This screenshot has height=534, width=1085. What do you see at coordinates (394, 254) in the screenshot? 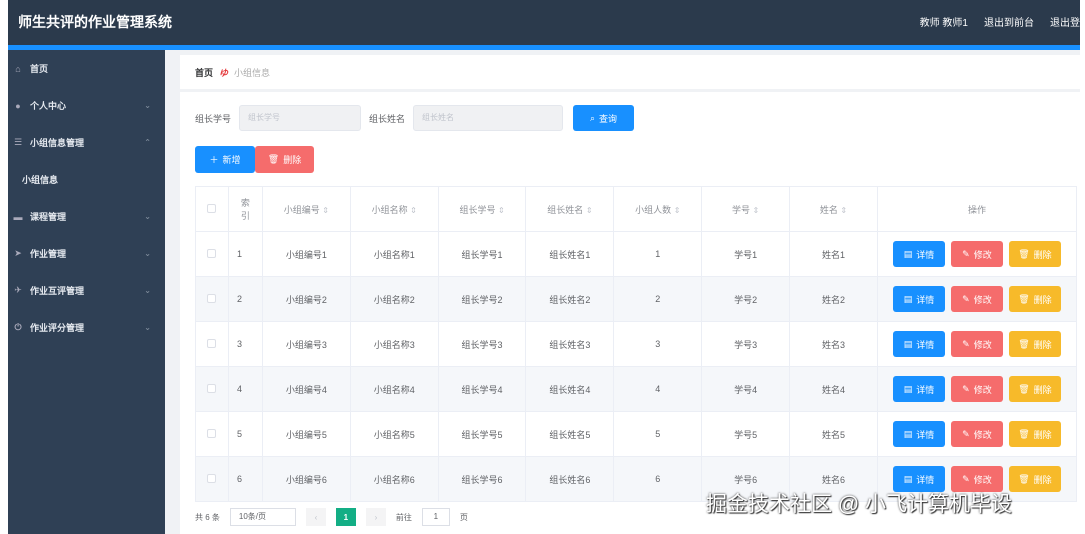
I see `table-cell: 小组名称1` at bounding box center [394, 254].